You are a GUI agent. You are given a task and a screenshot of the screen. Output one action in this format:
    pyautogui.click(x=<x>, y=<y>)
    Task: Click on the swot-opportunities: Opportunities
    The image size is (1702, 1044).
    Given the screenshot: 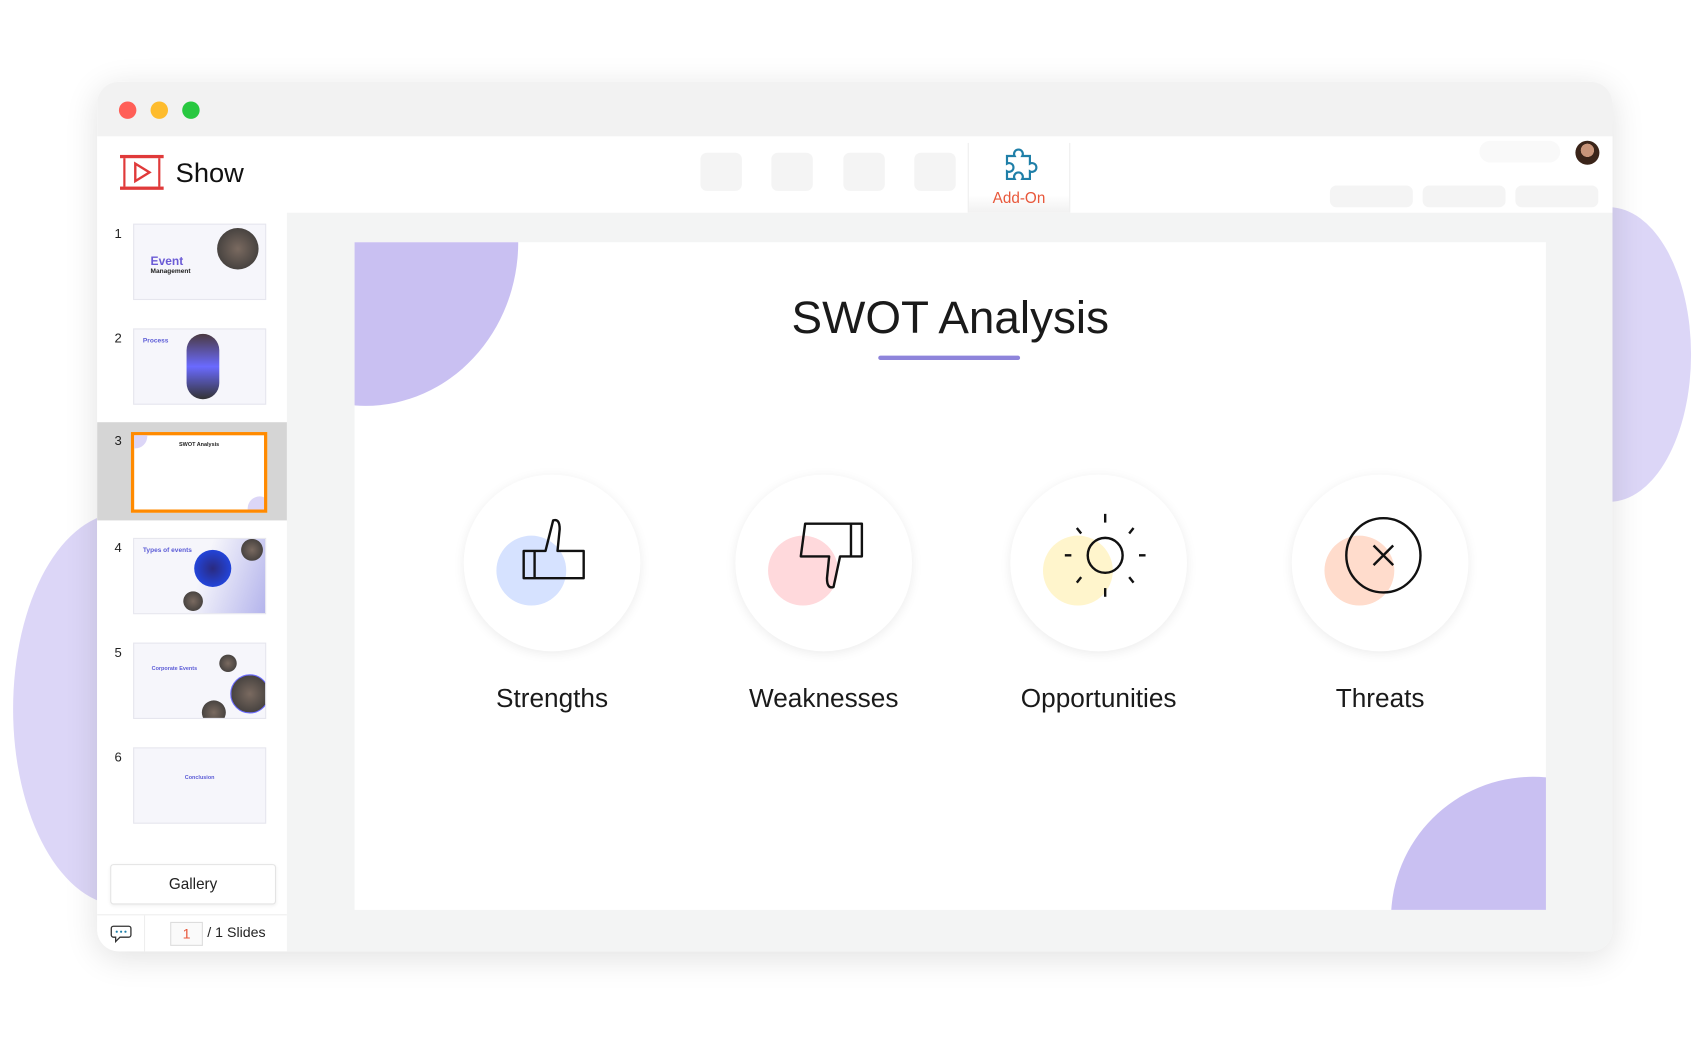 What is the action you would take?
    pyautogui.click(x=1098, y=594)
    